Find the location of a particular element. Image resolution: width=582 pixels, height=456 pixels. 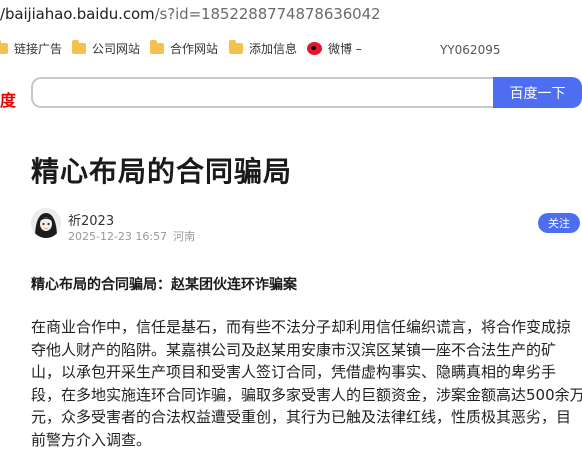

avatar-image is located at coordinates (46, 223).